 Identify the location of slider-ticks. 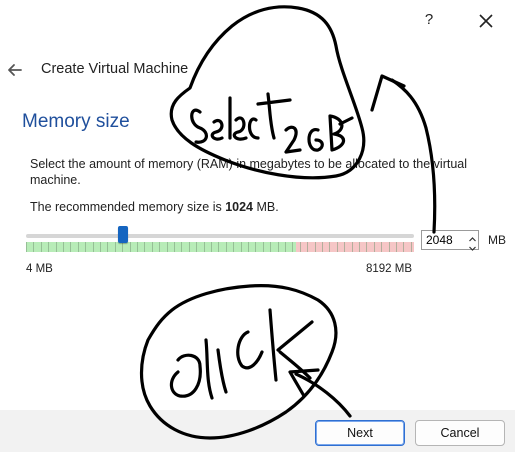
(220, 247).